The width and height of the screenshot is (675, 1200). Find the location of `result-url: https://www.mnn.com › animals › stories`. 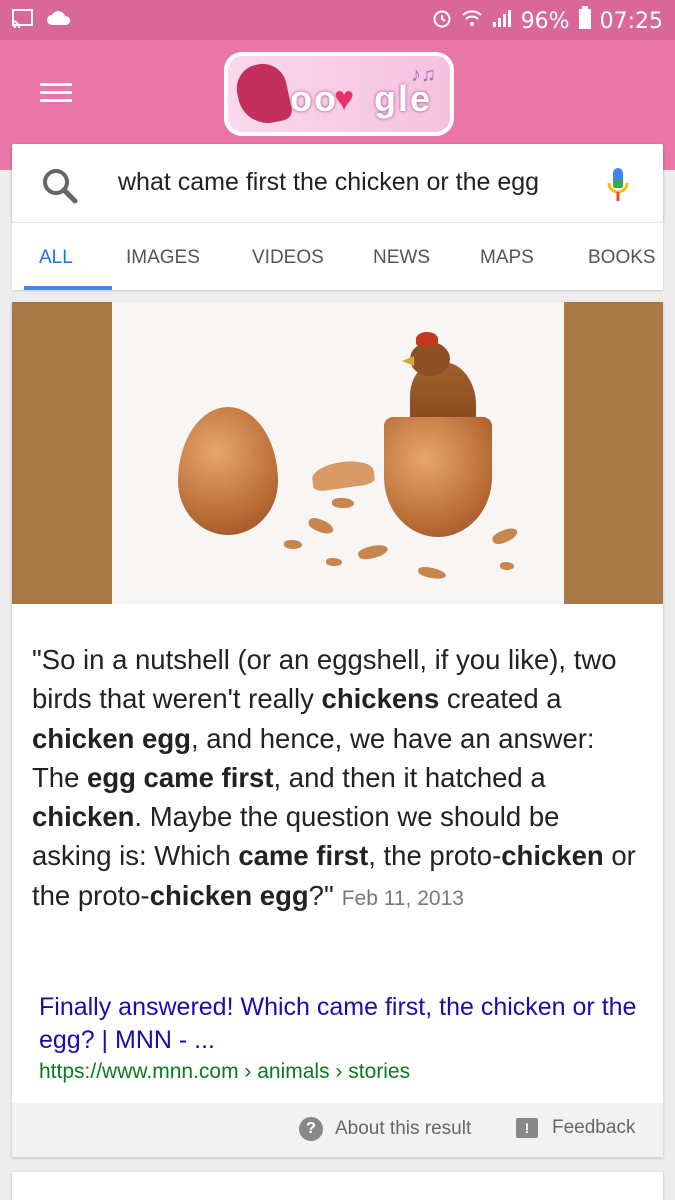

result-url: https://www.mnn.com › animals › stories is located at coordinates (224, 1072).